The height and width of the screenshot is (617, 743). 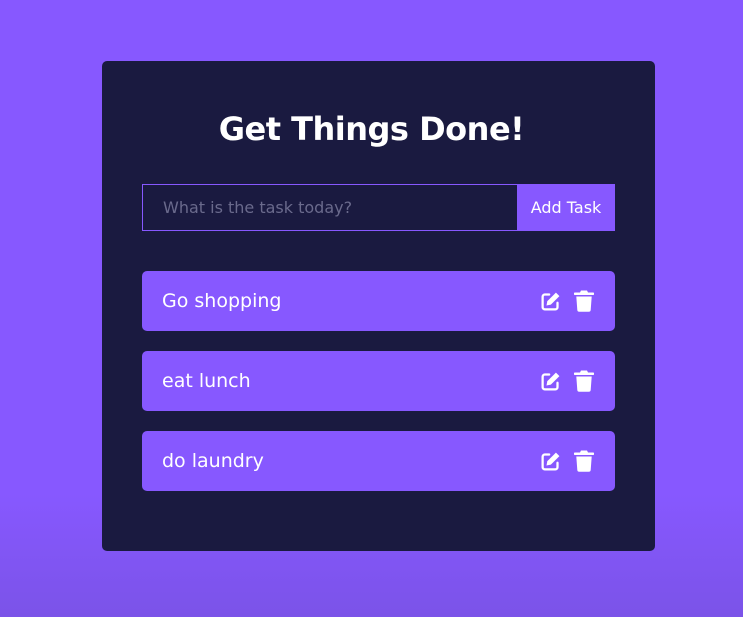 What do you see at coordinates (378, 461) in the screenshot?
I see `todo-item: do laundry` at bounding box center [378, 461].